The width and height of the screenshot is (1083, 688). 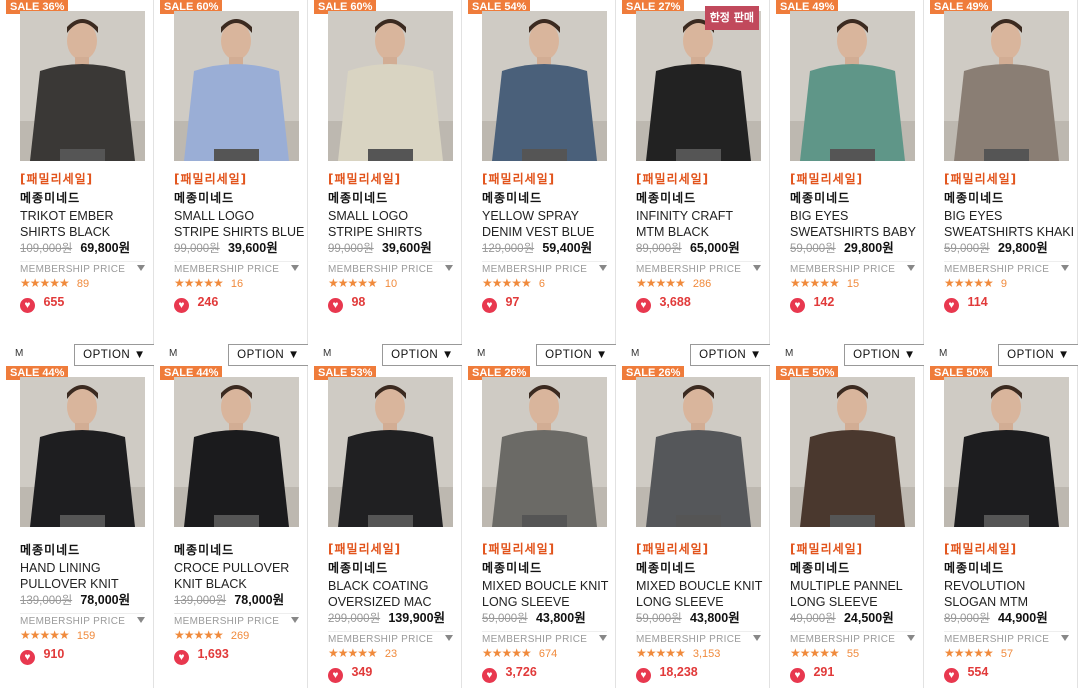 I want to click on product-name: REVOLUTION SLOGAN MTM, so click(x=1010, y=594).